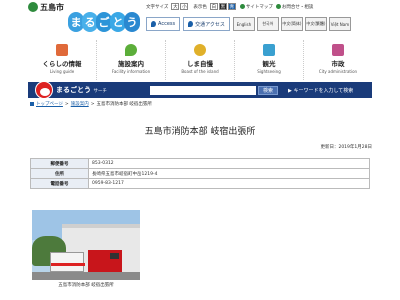  I want to click on display-color-label: 表示色, so click(200, 7).